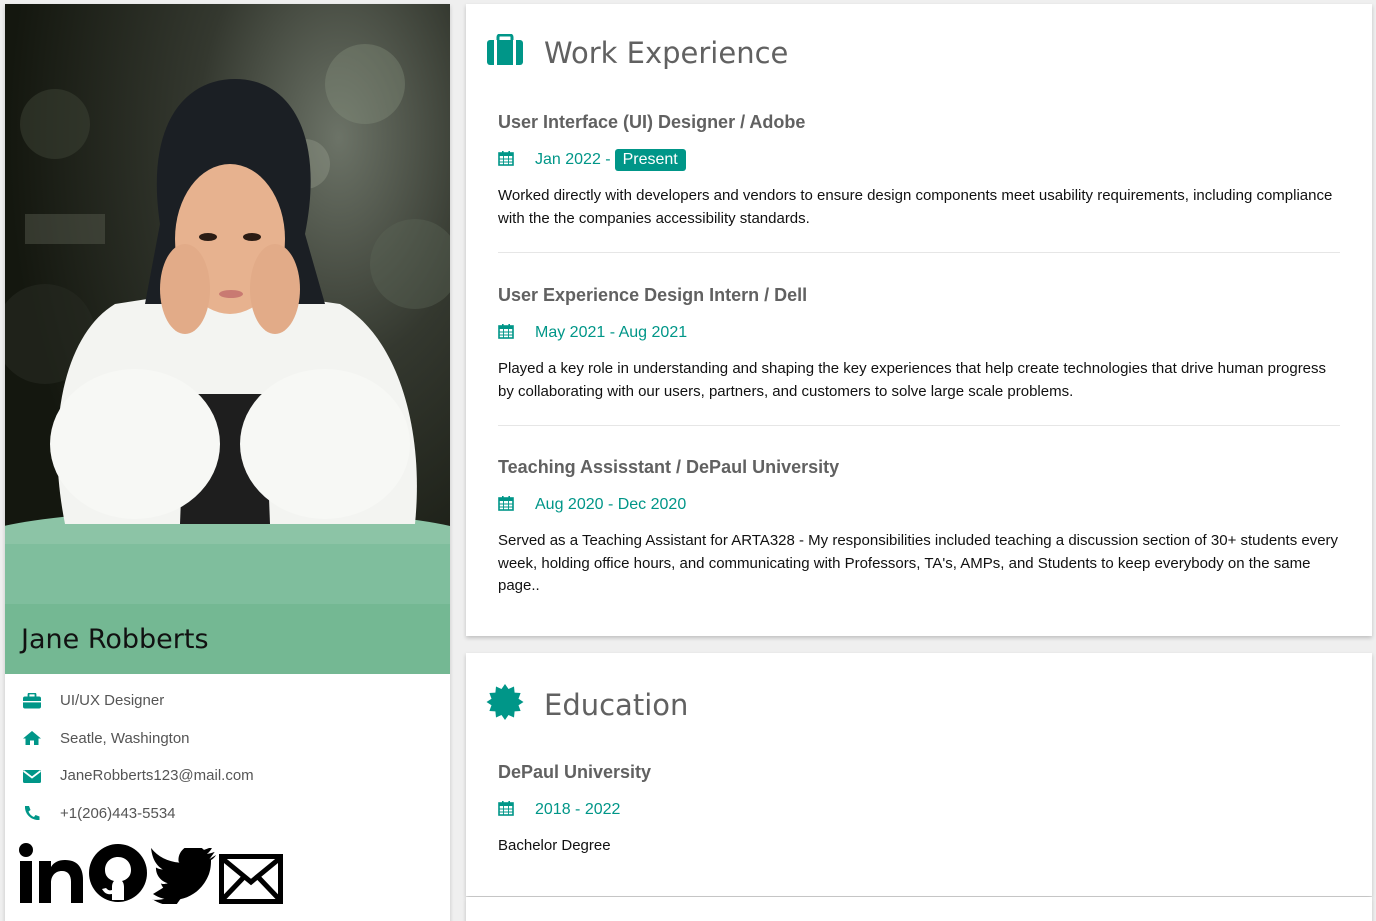 This screenshot has height=921, width=1376. I want to click on profile-name: Jane Robberts, so click(115, 639).